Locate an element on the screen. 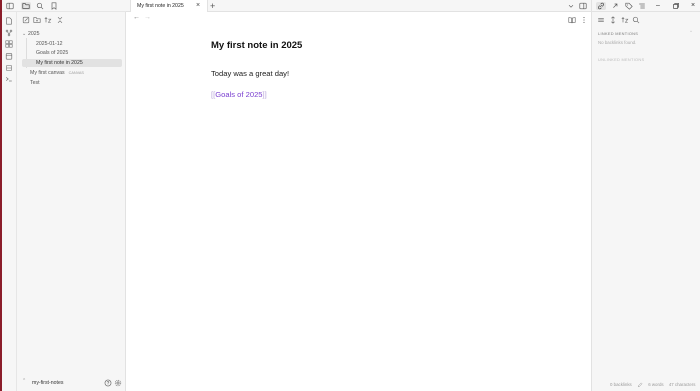 Image resolution: width=700 pixels, height=391 pixels. new-note-icon is located at coordinates (26, 20).